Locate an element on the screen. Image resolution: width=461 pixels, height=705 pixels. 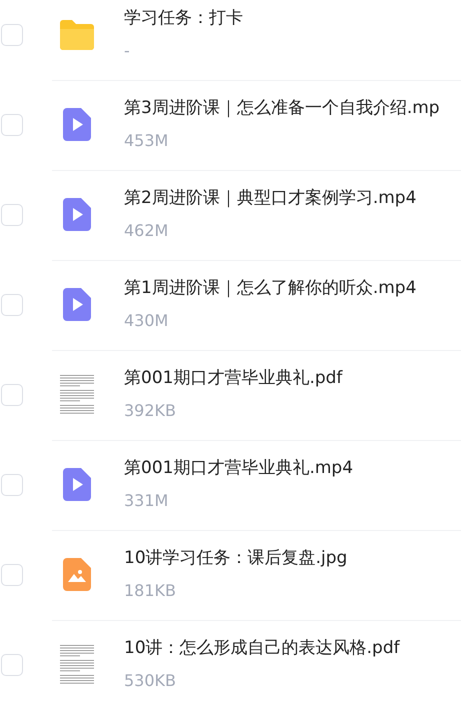
file-name: 第2周进阶课｜典型口才案例学习.mp4 is located at coordinates (270, 198).